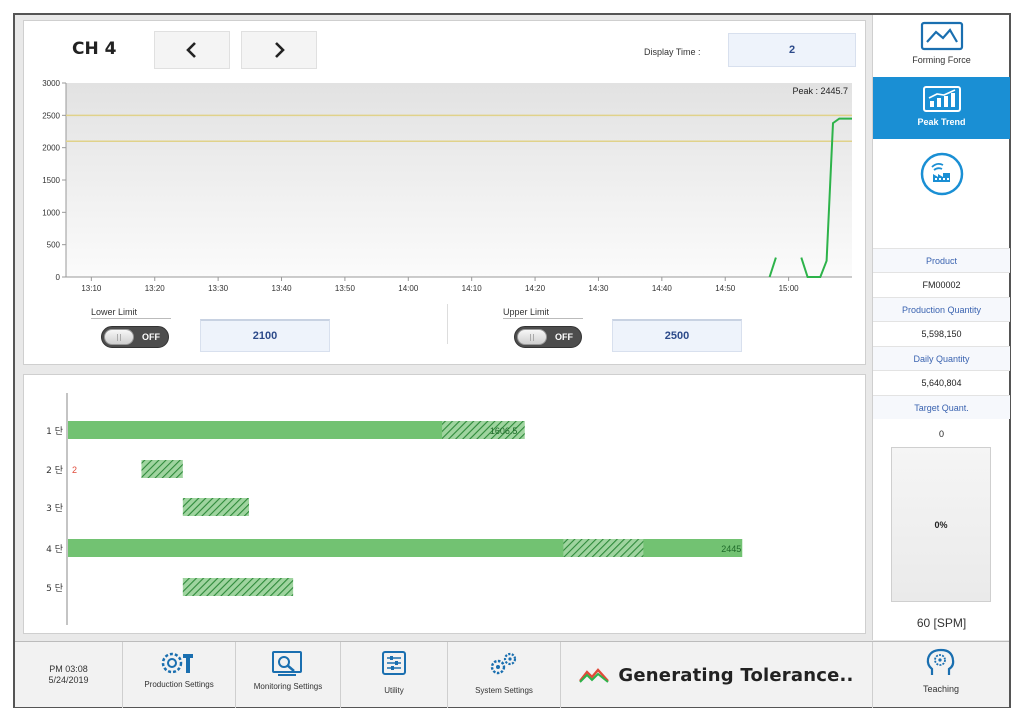 The height and width of the screenshot is (721, 1024). What do you see at coordinates (51, 115) in the screenshot?
I see `y-tick-label: 2500` at bounding box center [51, 115].